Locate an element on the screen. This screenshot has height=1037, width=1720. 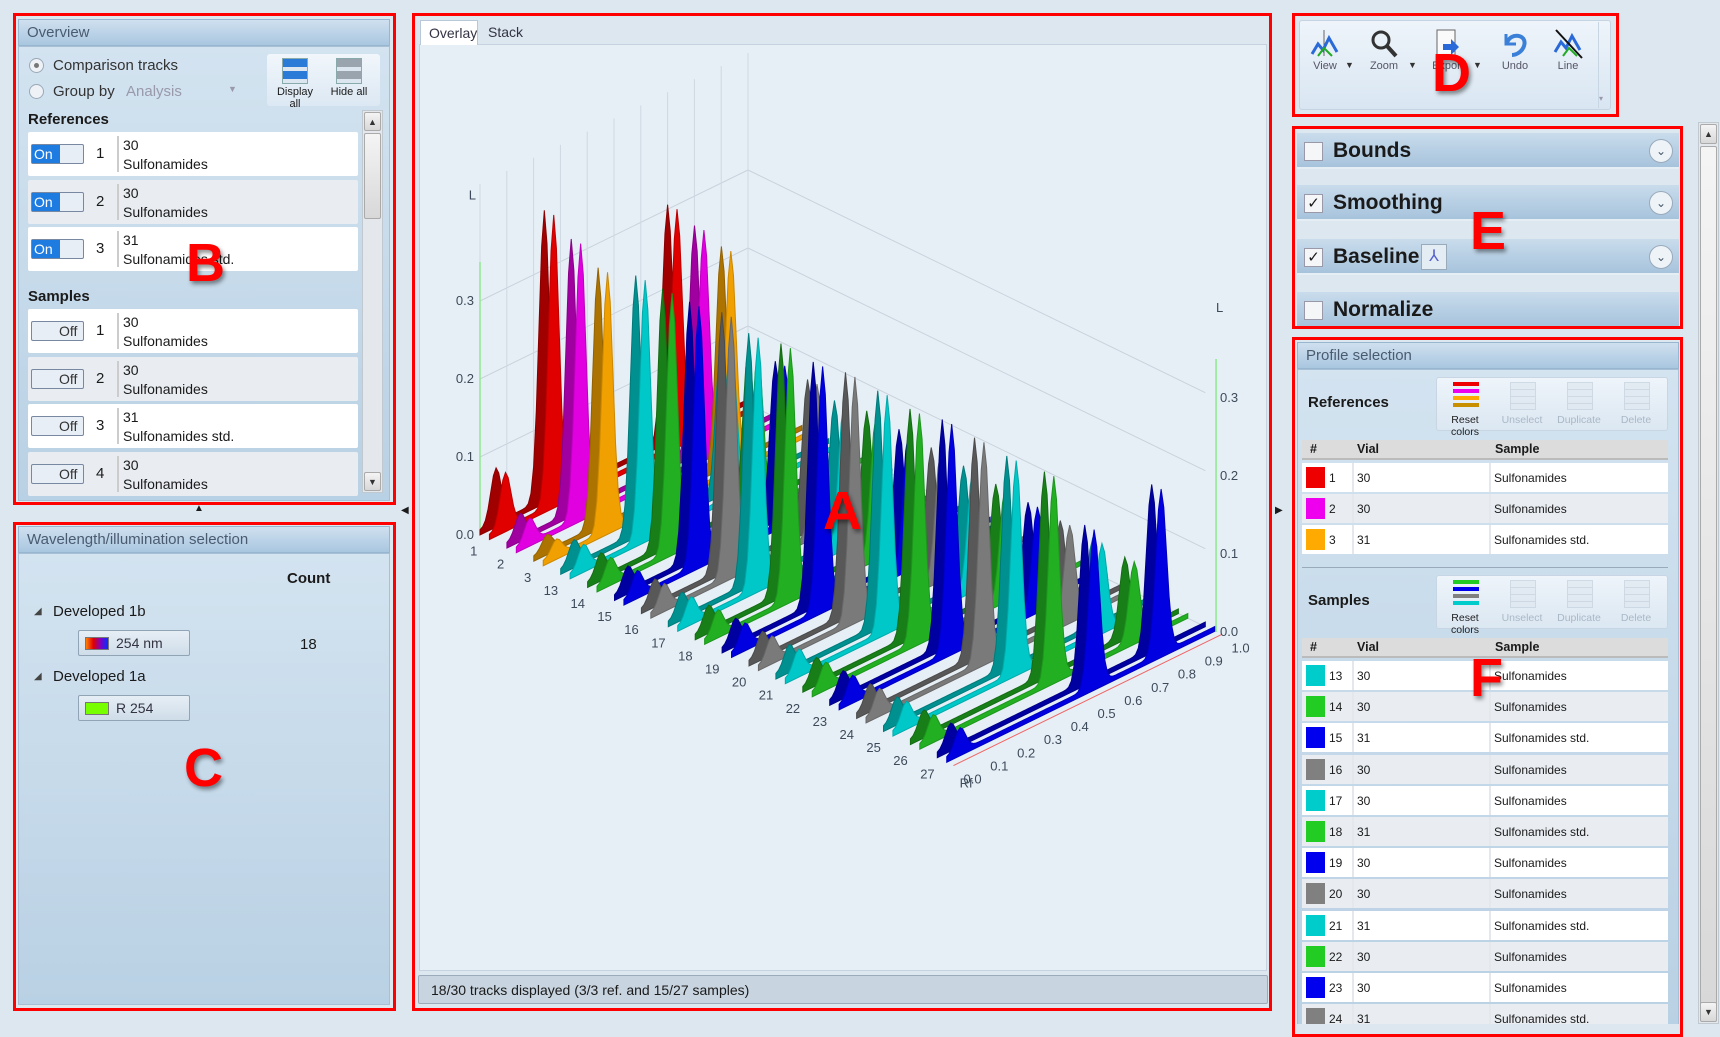
track-number: 4 is located at coordinates (100, 473).